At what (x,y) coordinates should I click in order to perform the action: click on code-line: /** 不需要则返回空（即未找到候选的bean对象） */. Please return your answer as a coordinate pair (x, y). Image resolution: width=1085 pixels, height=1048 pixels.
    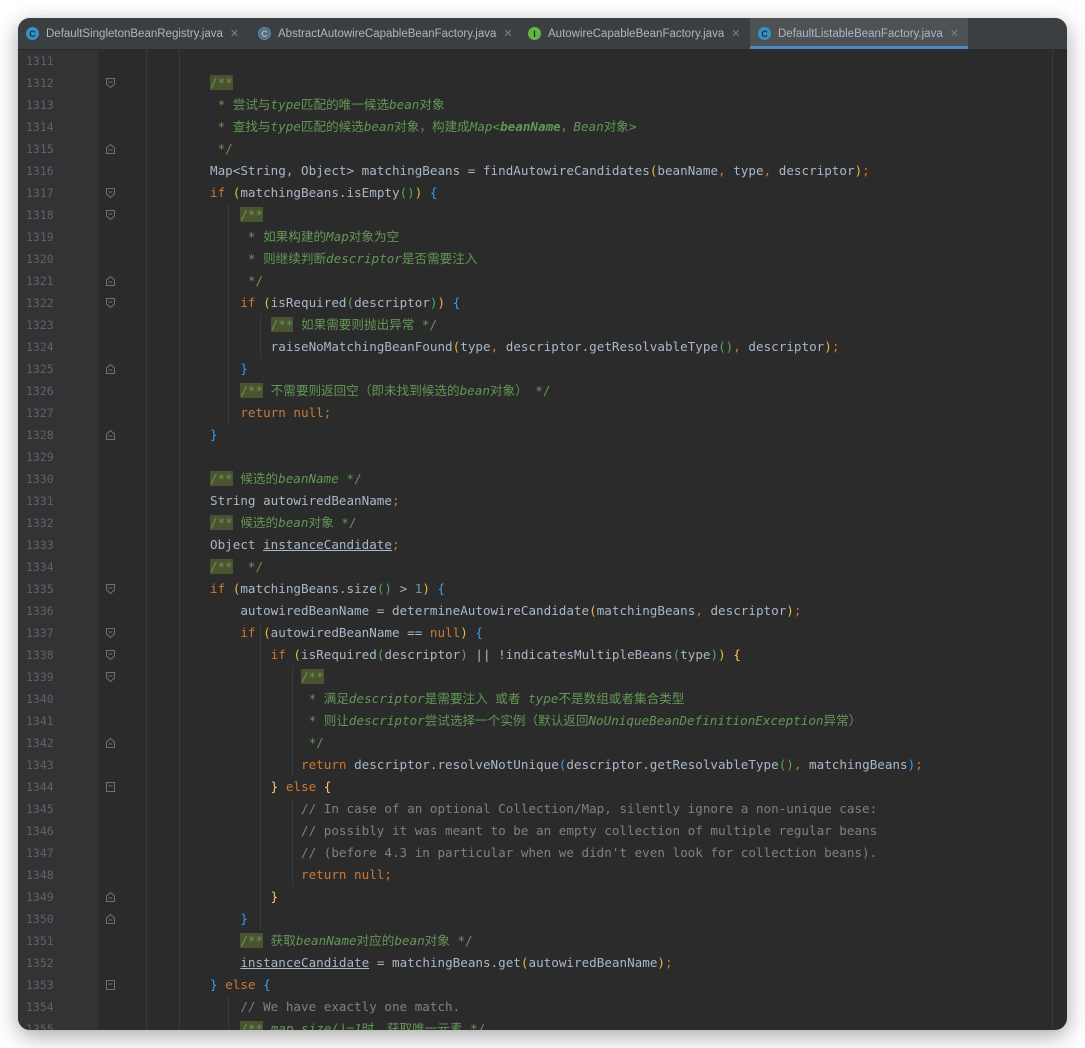
    Looking at the image, I should click on (380, 391).